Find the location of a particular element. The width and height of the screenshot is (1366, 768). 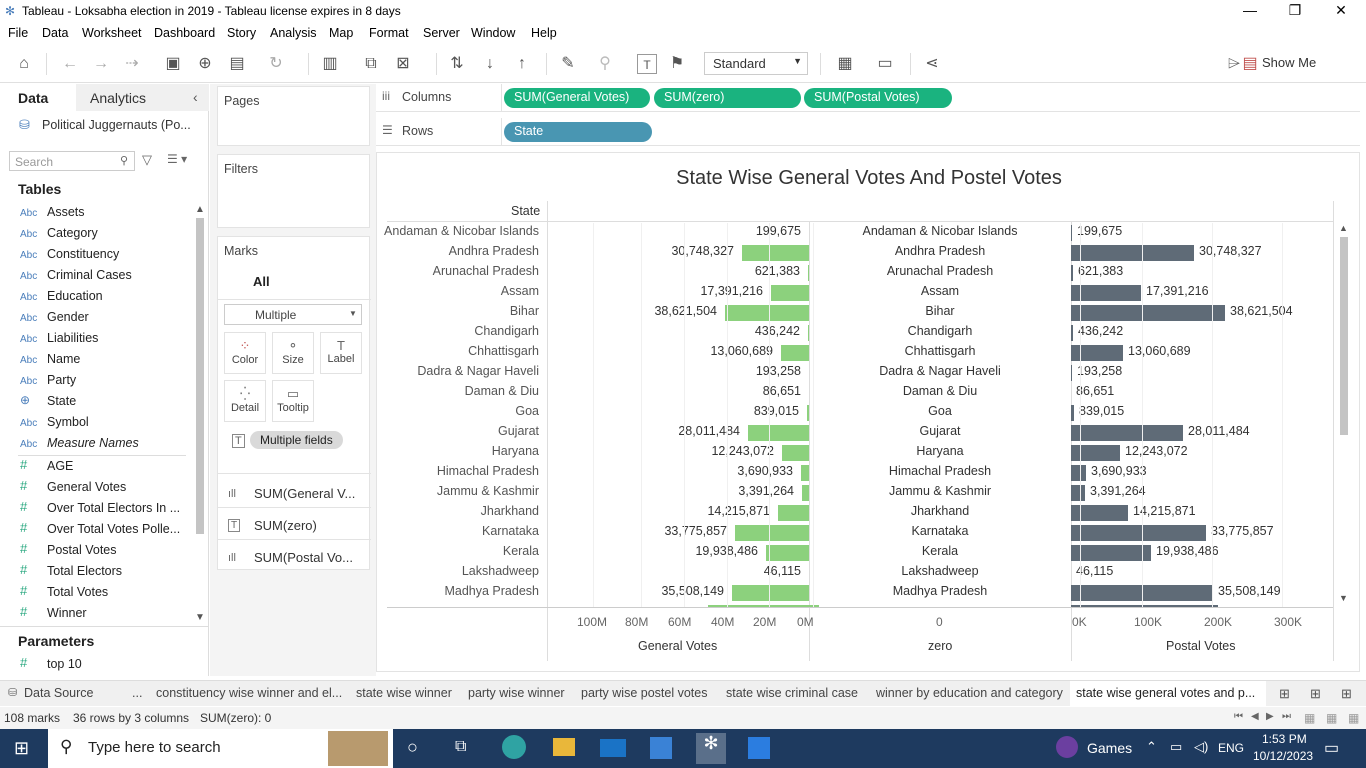

windows-start-icon: ⊞ is located at coordinates (21, 748).